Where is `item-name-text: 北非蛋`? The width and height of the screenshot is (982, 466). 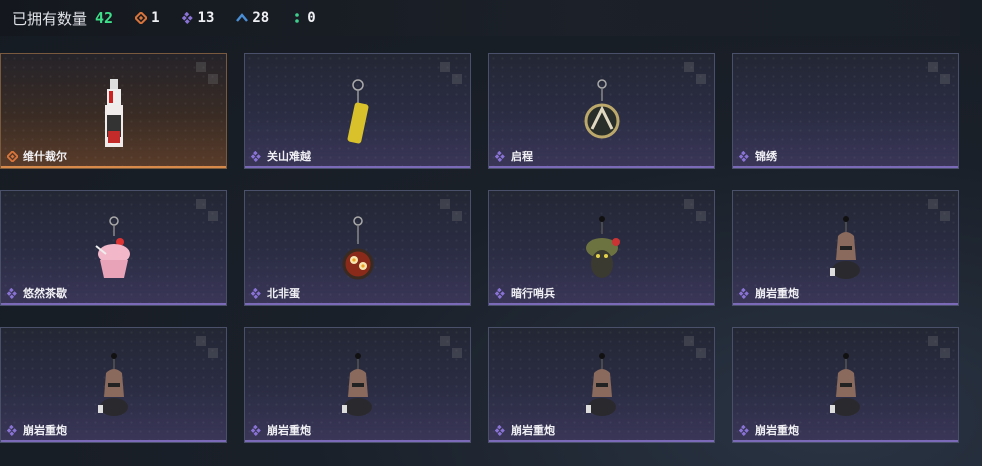
item-name-text: 北非蛋 is located at coordinates (283, 294).